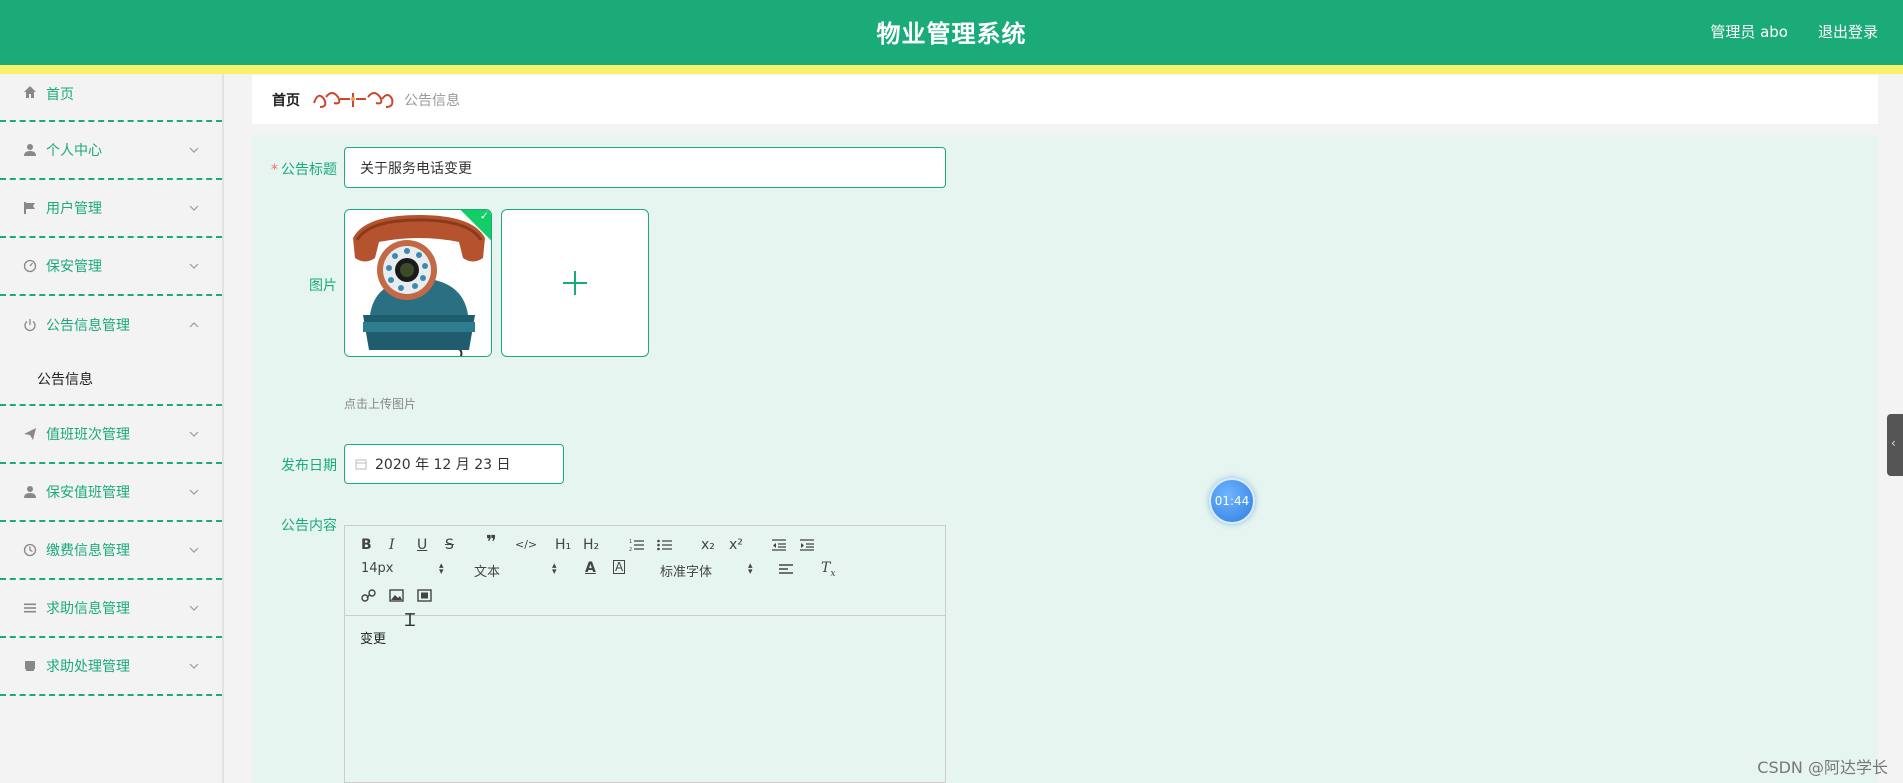  I want to click on list-icon, so click(30, 608).